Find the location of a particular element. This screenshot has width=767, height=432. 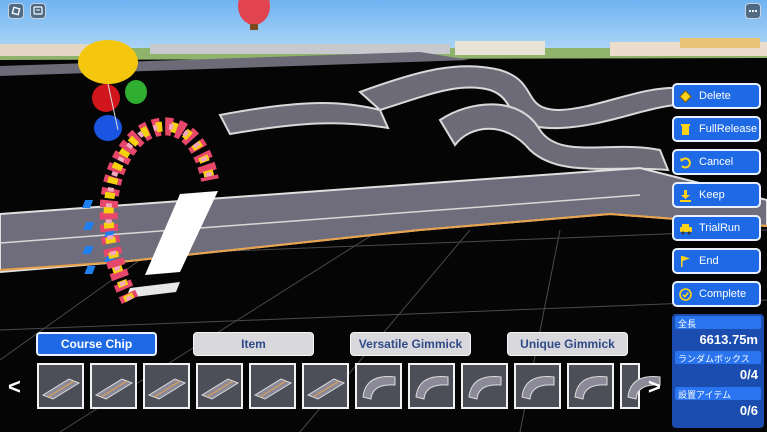

course-info-panel: 全長 6613.75m ランダムボックス 0/4 設置アイテム 0/6 is located at coordinates (718, 371).